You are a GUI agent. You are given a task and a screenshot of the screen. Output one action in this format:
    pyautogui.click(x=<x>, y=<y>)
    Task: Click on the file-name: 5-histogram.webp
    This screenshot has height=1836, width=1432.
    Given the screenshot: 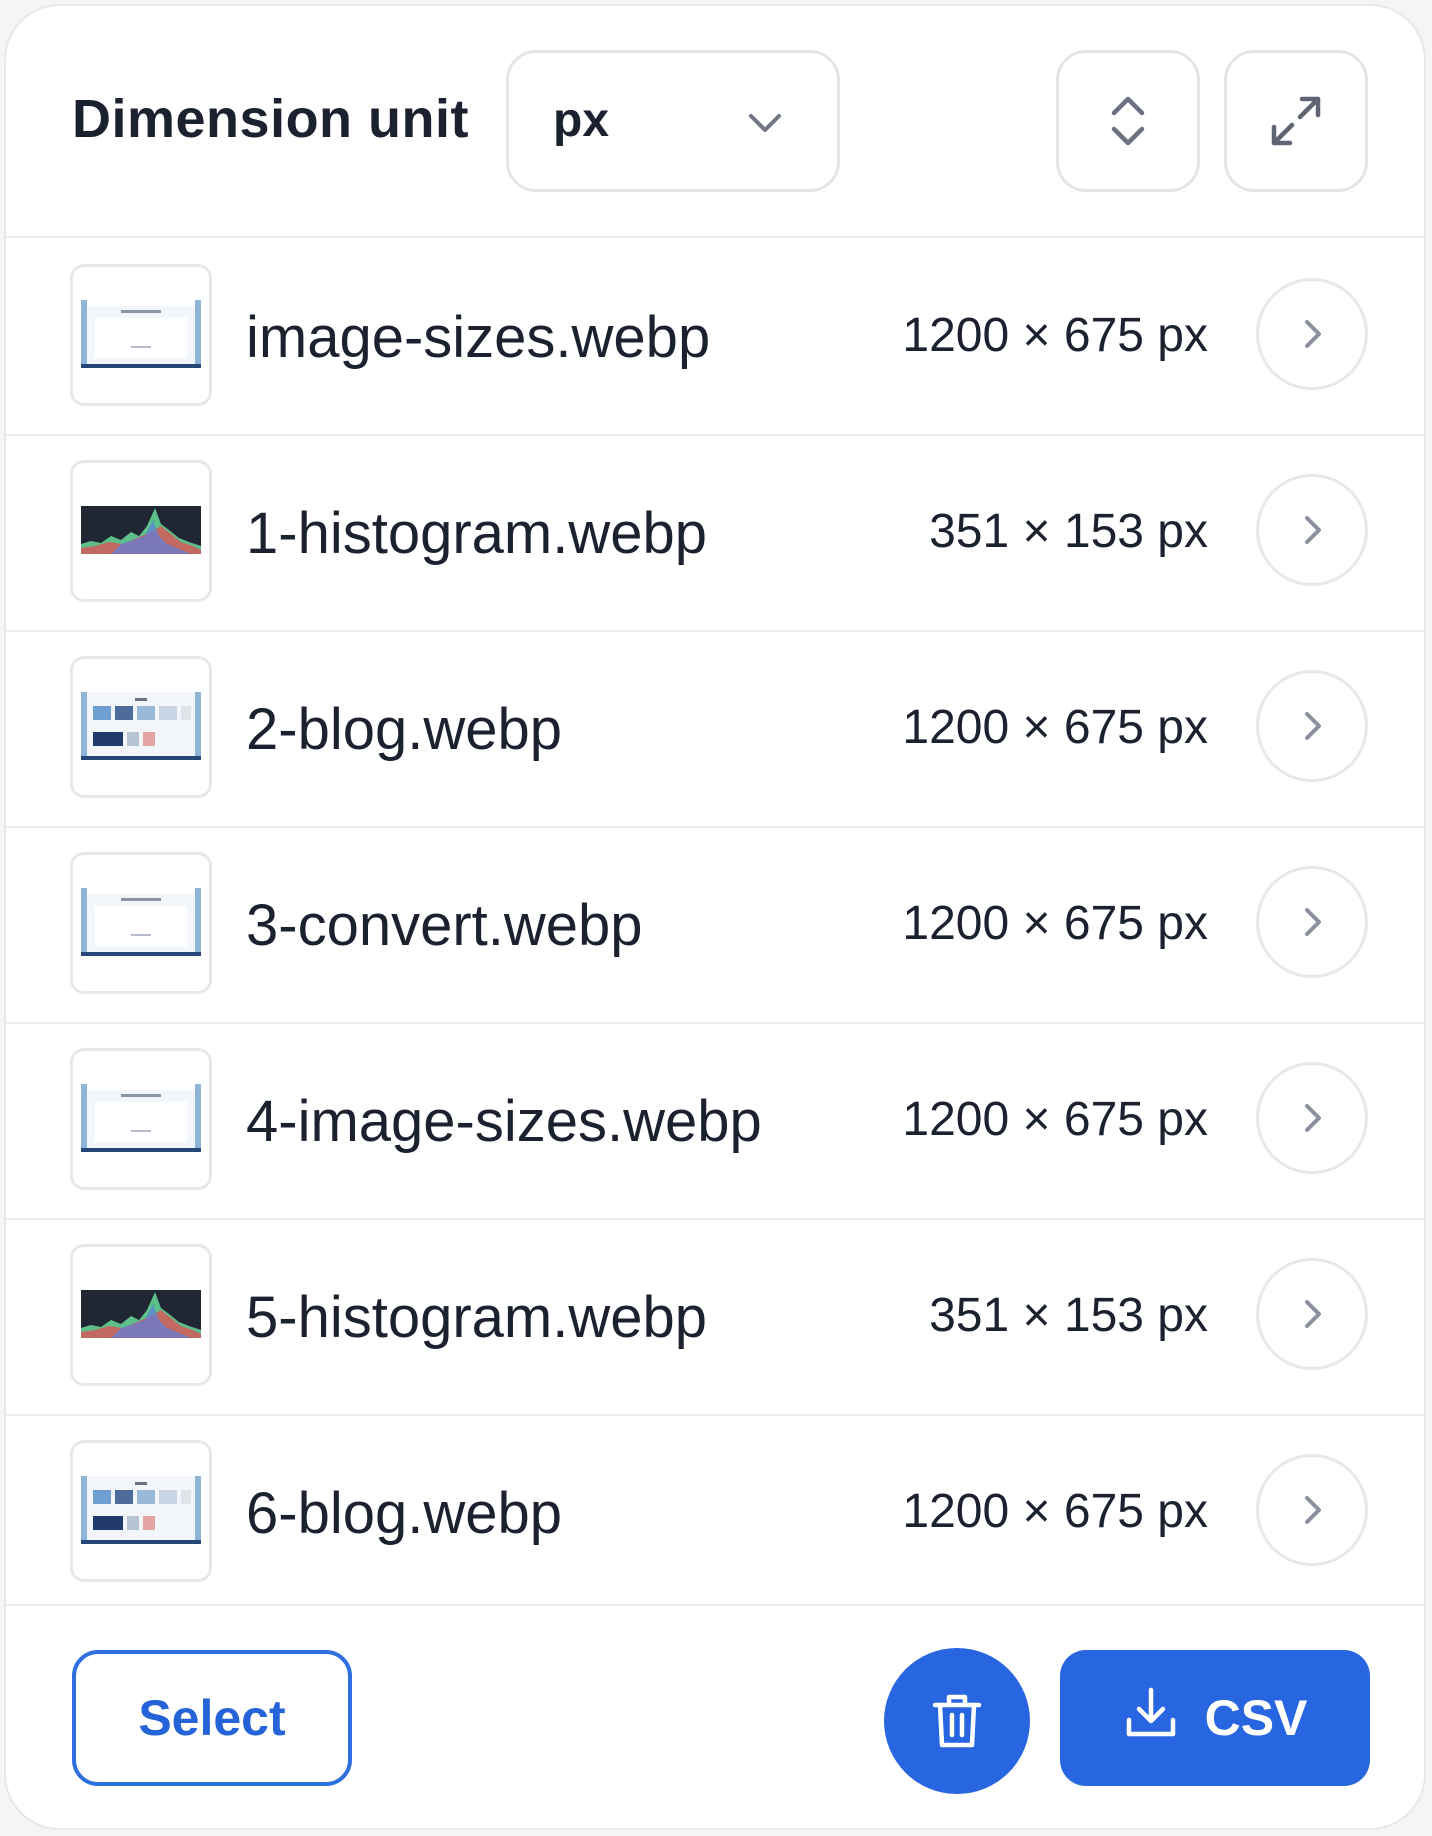 What is the action you would take?
    pyautogui.click(x=476, y=1317)
    